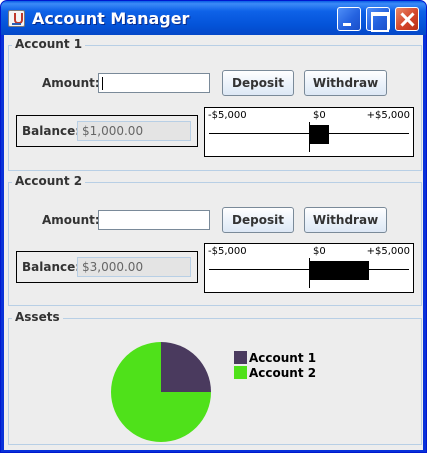 Image resolution: width=430 pixels, height=455 pixels. I want to click on account-1-balance-label: Balance:, so click(51, 131).